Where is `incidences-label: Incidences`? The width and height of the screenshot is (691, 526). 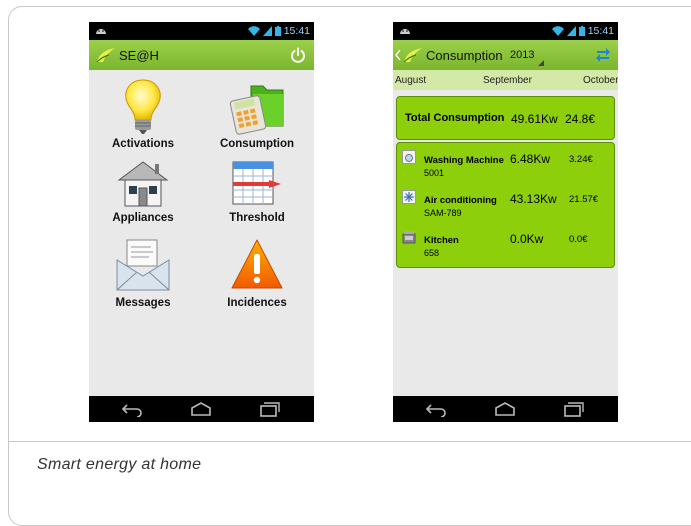
incidences-label: Incidences is located at coordinates (257, 303).